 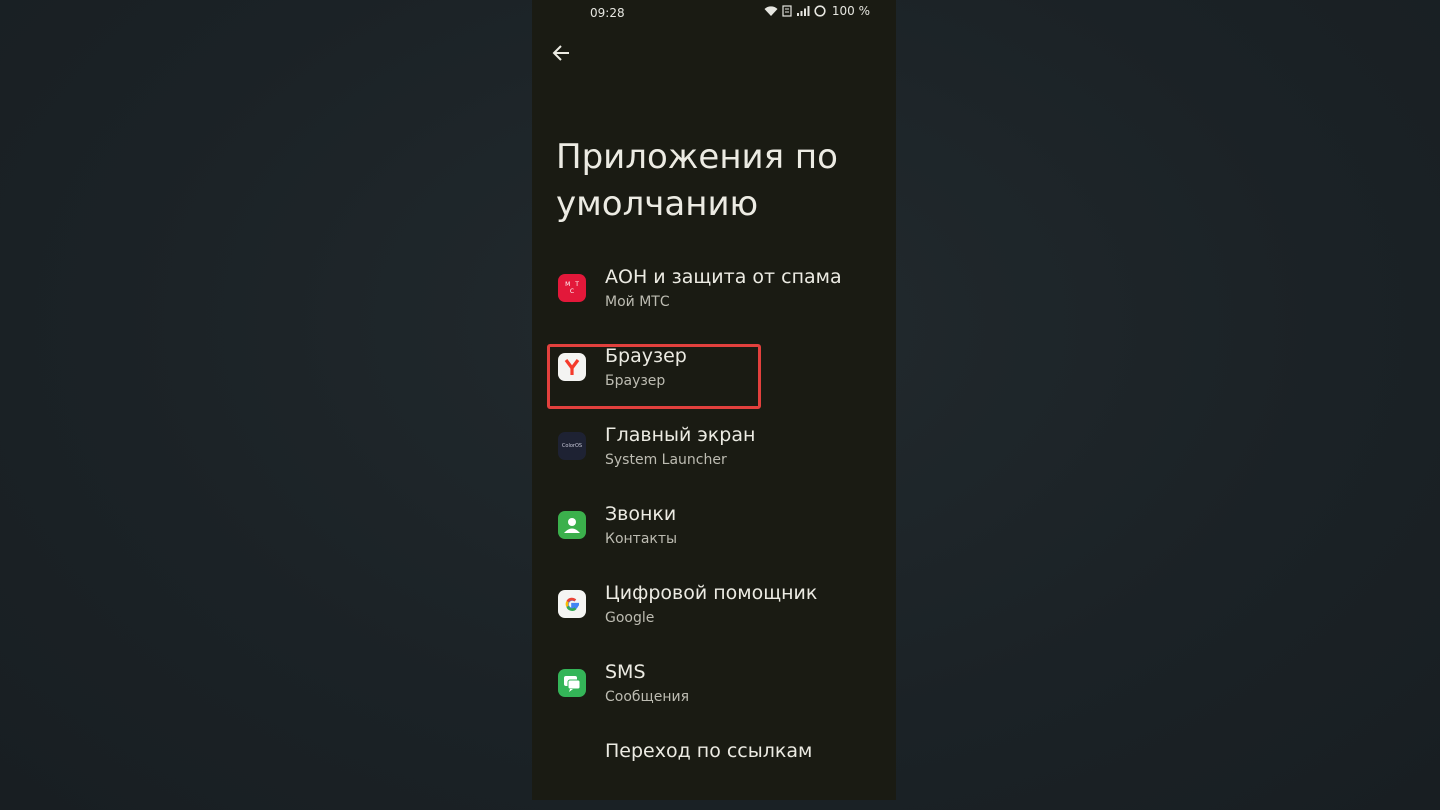 I want to click on list-item-title: Браузер, so click(x=646, y=356).